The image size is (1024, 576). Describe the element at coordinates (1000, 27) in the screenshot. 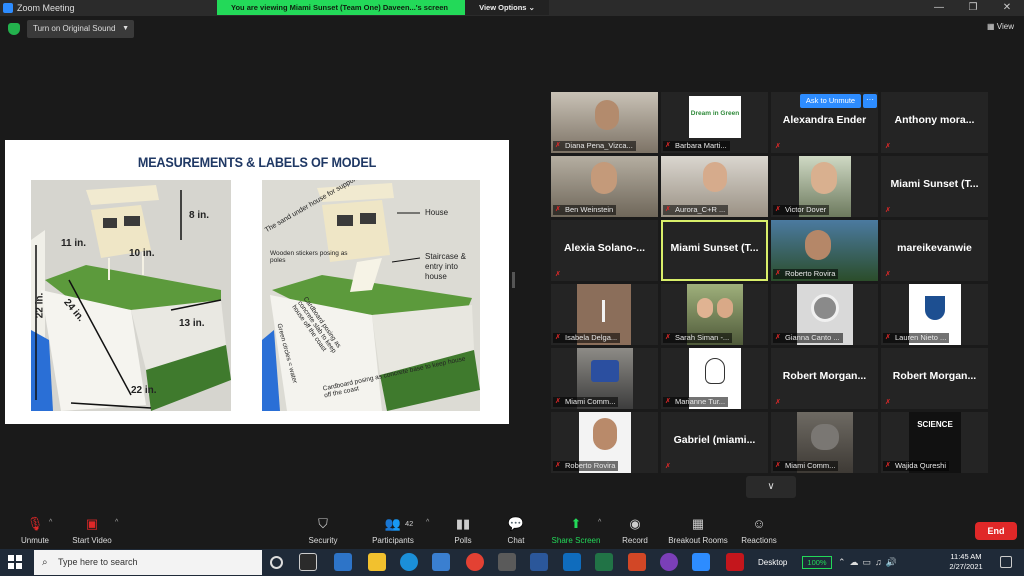

I see `view-button: ▦ View` at that location.